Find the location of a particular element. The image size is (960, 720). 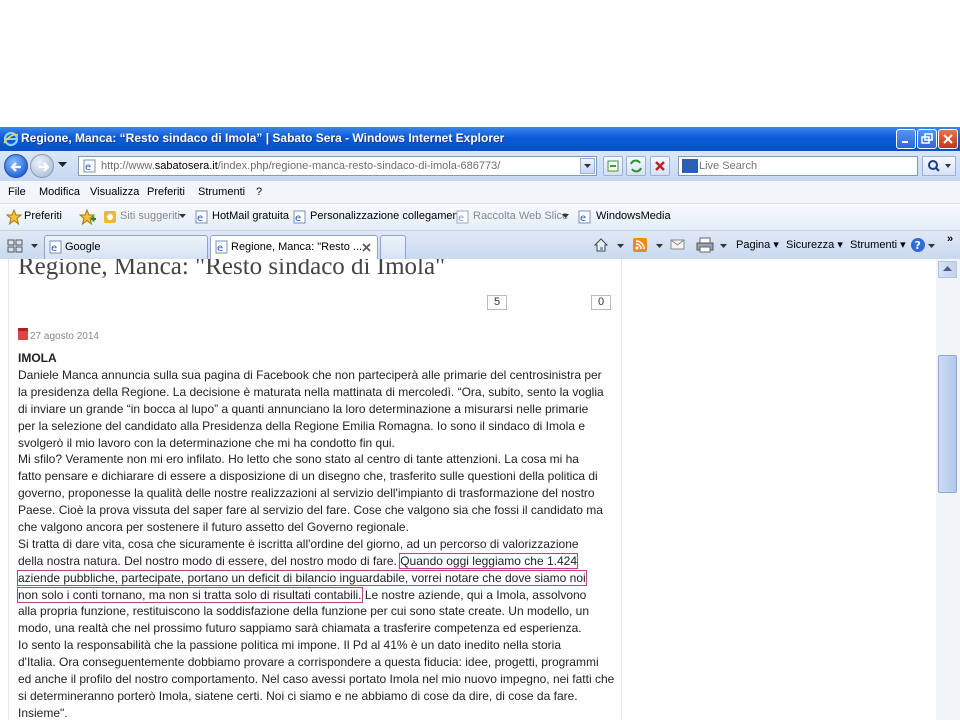

fav-raccolta-web-slice: Raccolta Web Slice is located at coordinates (520, 216).